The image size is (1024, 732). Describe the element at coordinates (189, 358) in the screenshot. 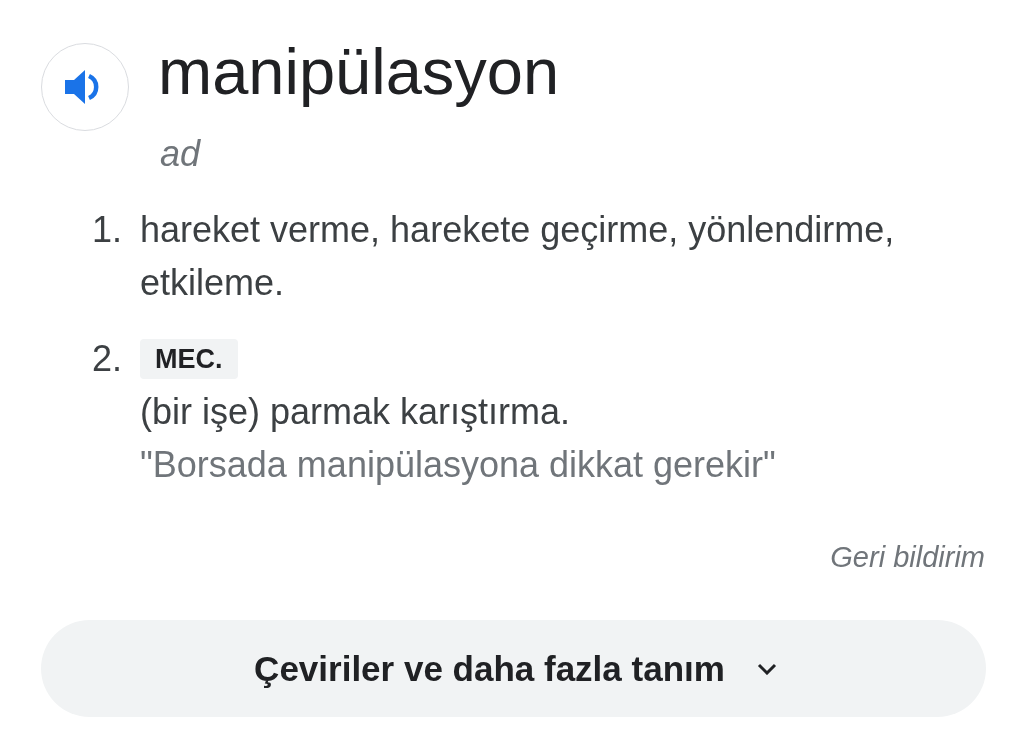

I see `register-tag: MEC.` at that location.